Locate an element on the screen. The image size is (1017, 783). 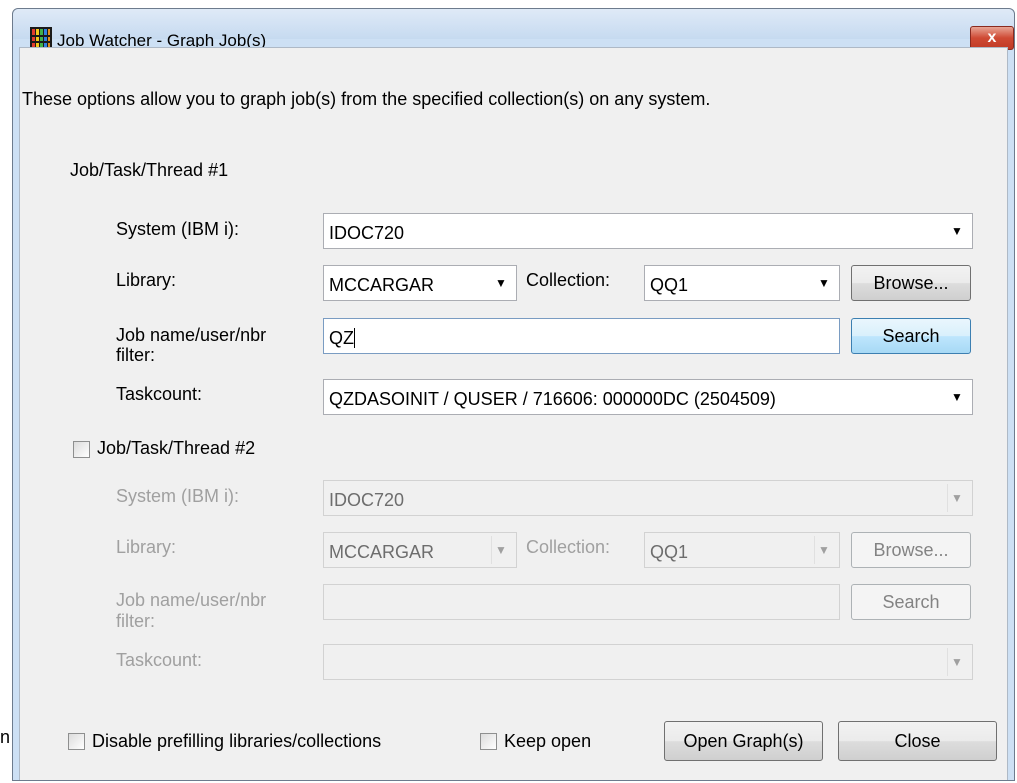
group1-job-filter-label-line1: Job name/user/nbr is located at coordinates (191, 335).